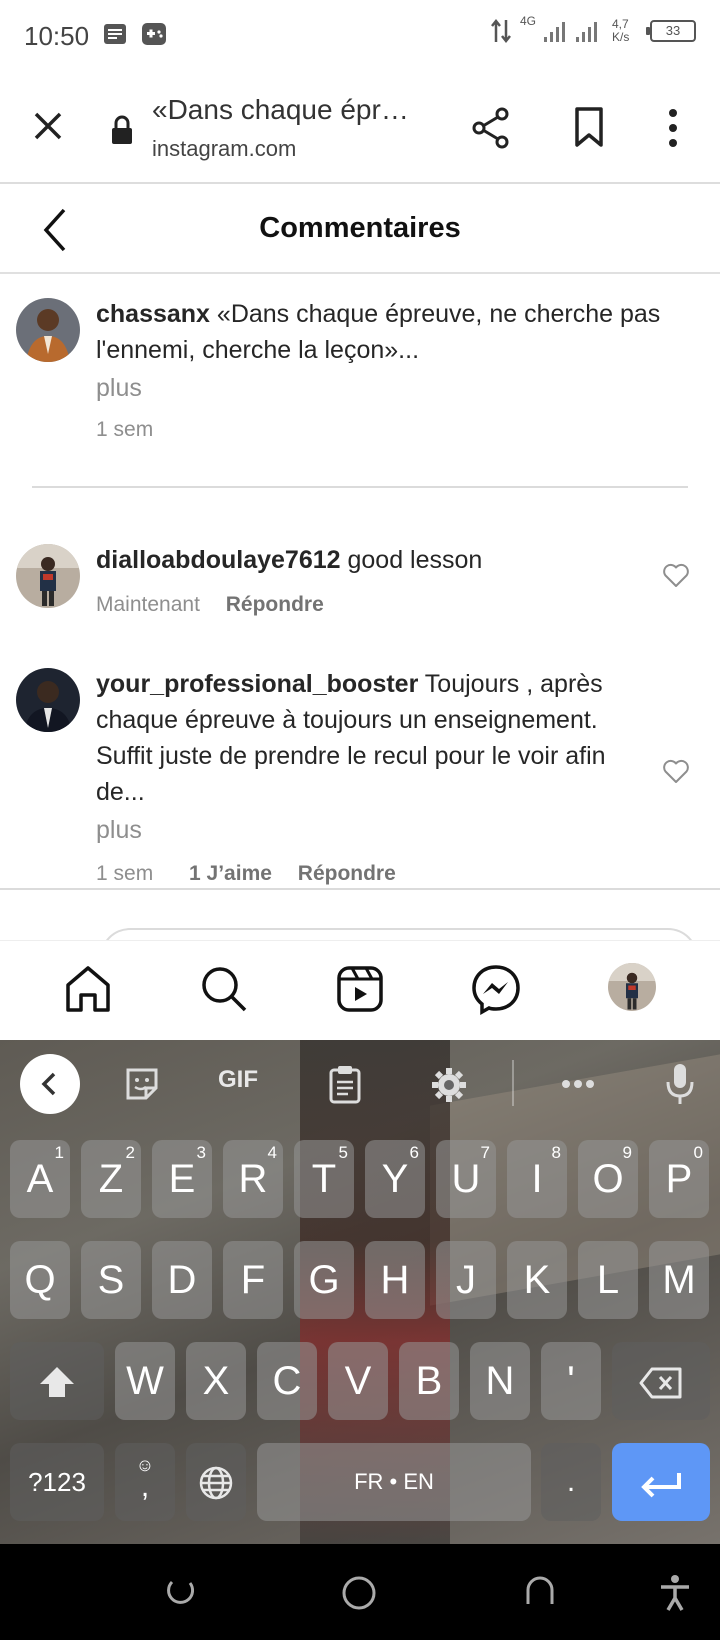 Image resolution: width=720 pixels, height=1640 pixels. Describe the element at coordinates (360, 487) in the screenshot. I see `caption-divider` at that location.